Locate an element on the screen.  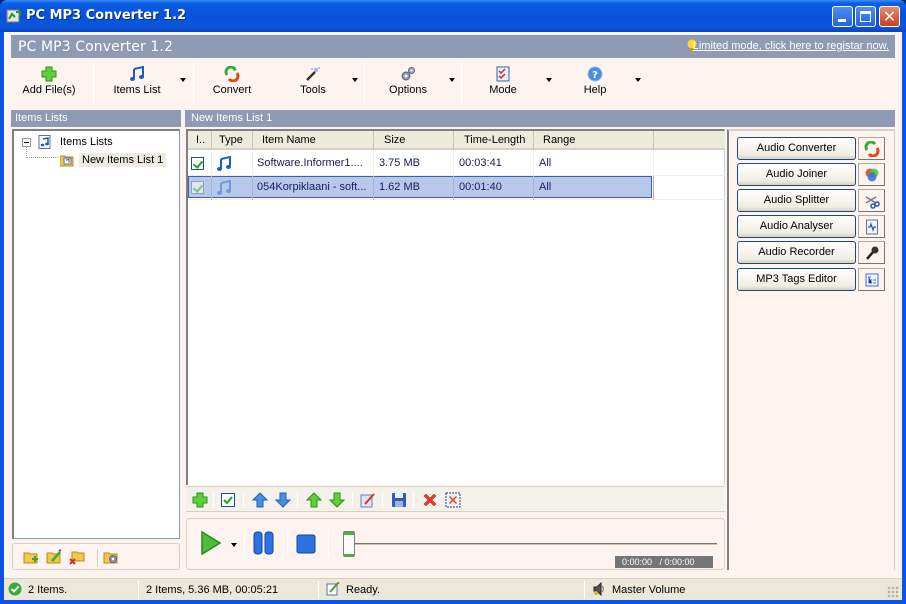
close-icon: ✕ is located at coordinates (889, 16).